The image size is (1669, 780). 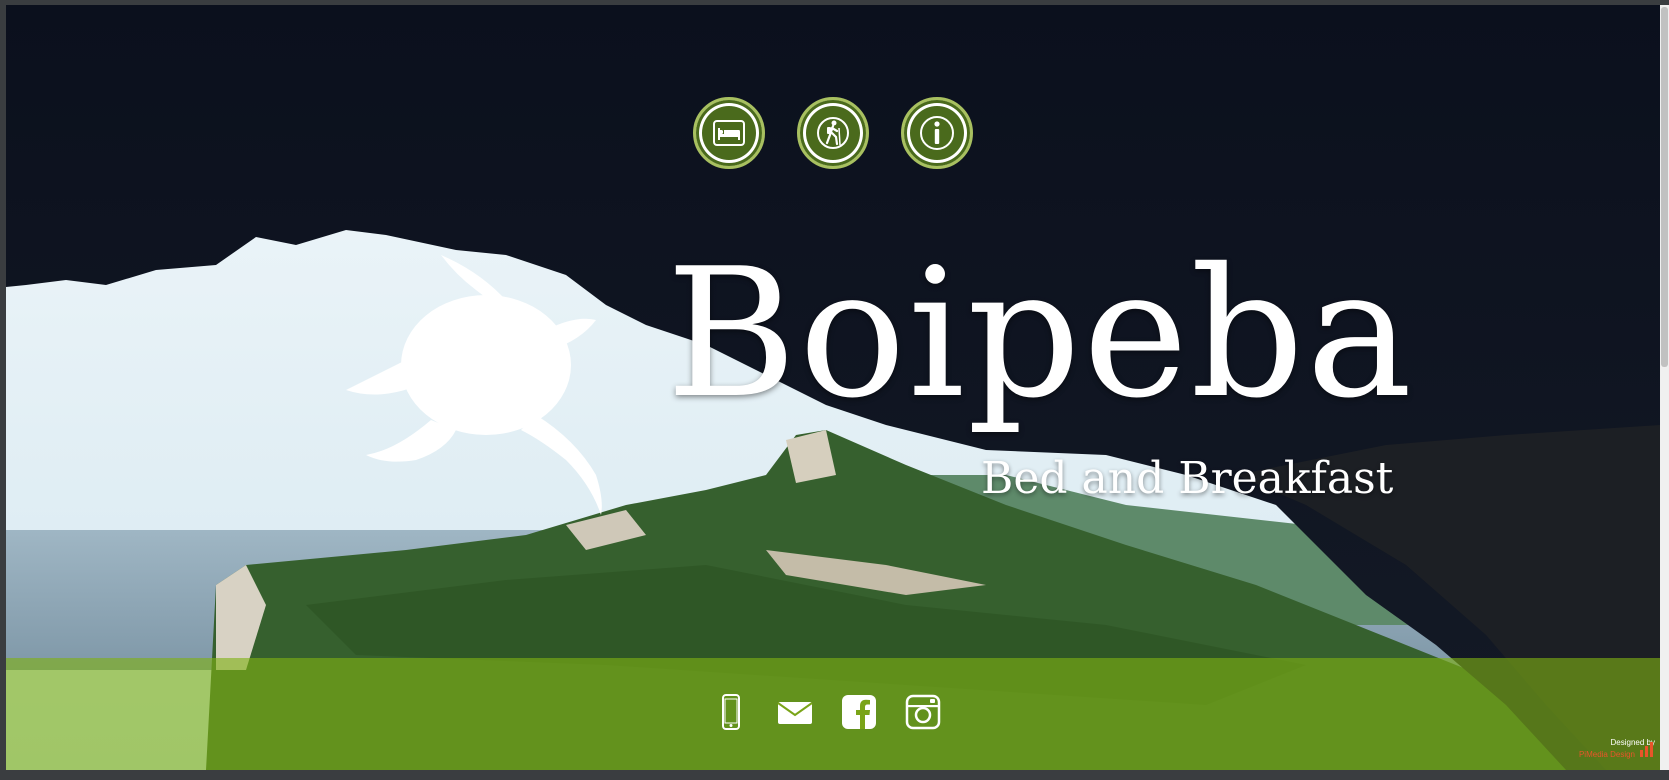 What do you see at coordinates (1607, 755) in the screenshot?
I see `credit-name: PiMedia Design` at bounding box center [1607, 755].